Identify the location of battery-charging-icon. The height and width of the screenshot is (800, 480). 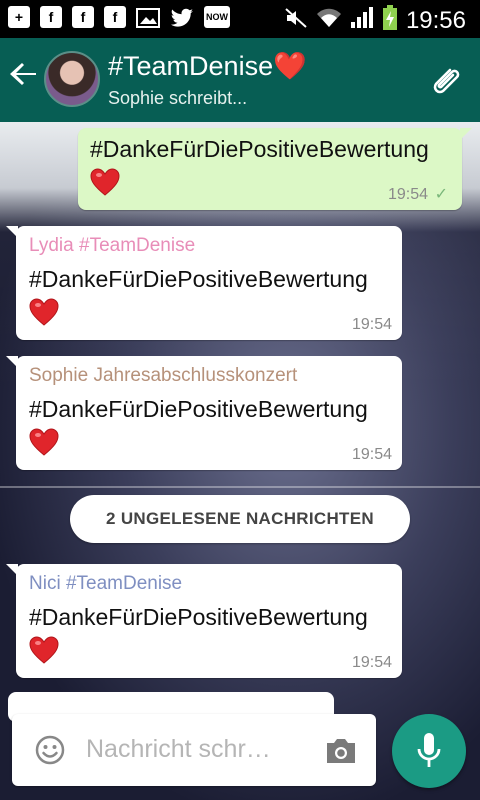
(390, 20).